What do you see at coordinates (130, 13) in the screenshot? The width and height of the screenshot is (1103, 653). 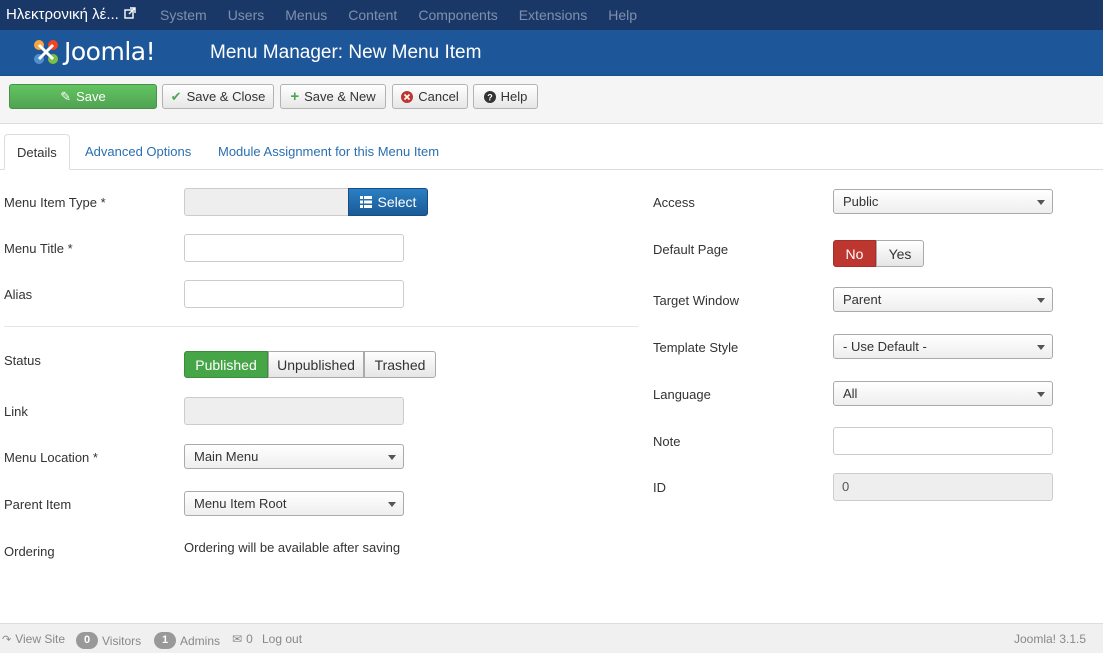 I see `external-link-icon` at bounding box center [130, 13].